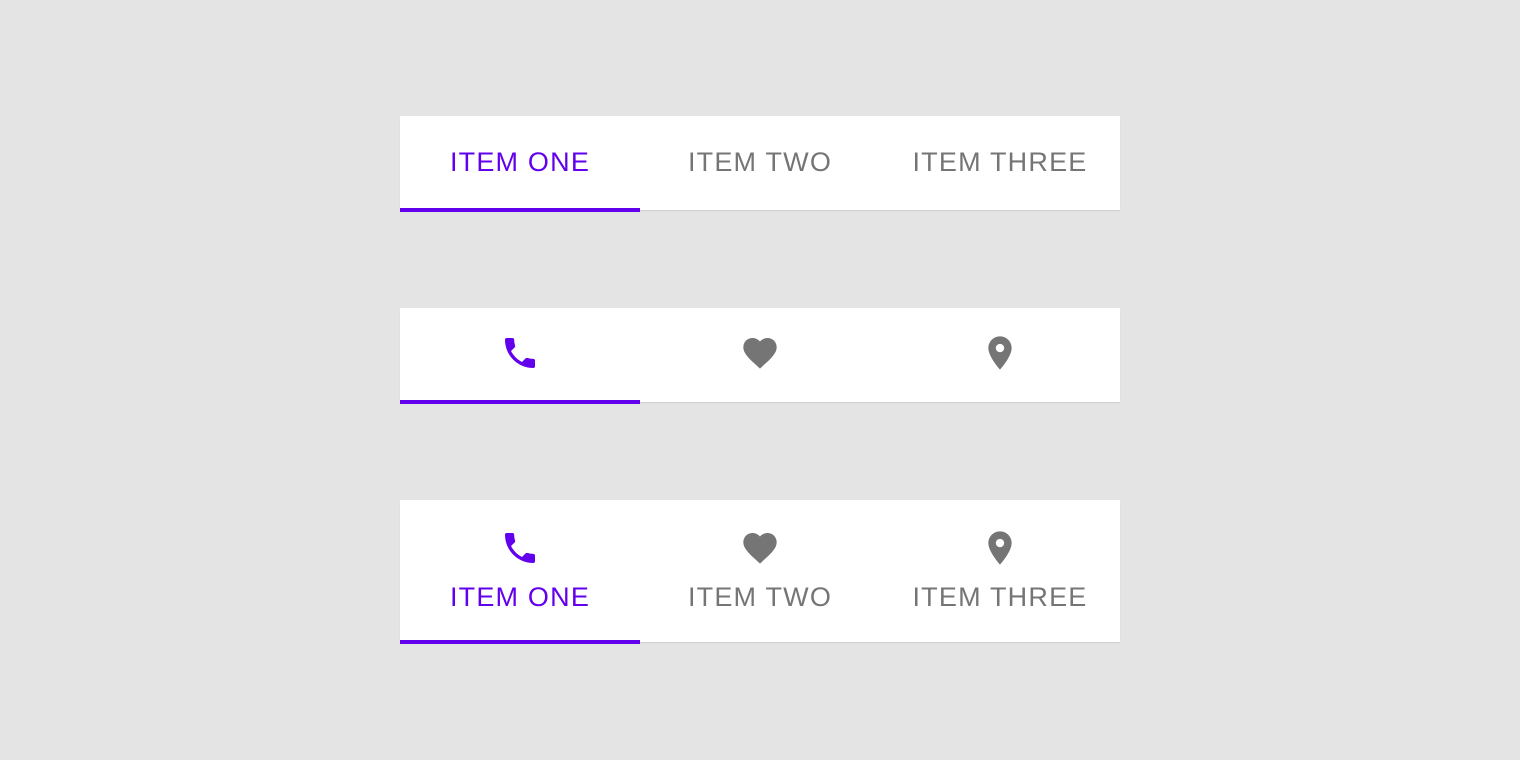 The width and height of the screenshot is (1520, 760). Describe the element at coordinates (520, 572) in the screenshot. I see `icon-text-tab-item-one: ITEM ONE` at that location.